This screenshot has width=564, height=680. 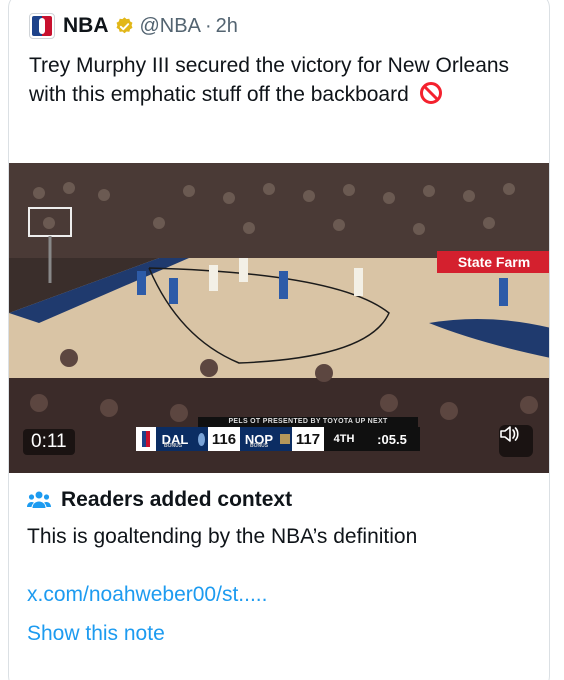 I want to click on speaker-icon, so click(x=509, y=434).